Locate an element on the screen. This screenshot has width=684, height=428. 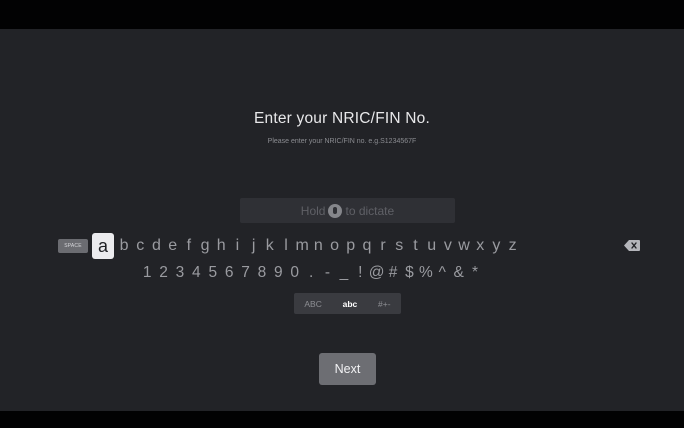
key-symbol: 7 is located at coordinates (245, 273).